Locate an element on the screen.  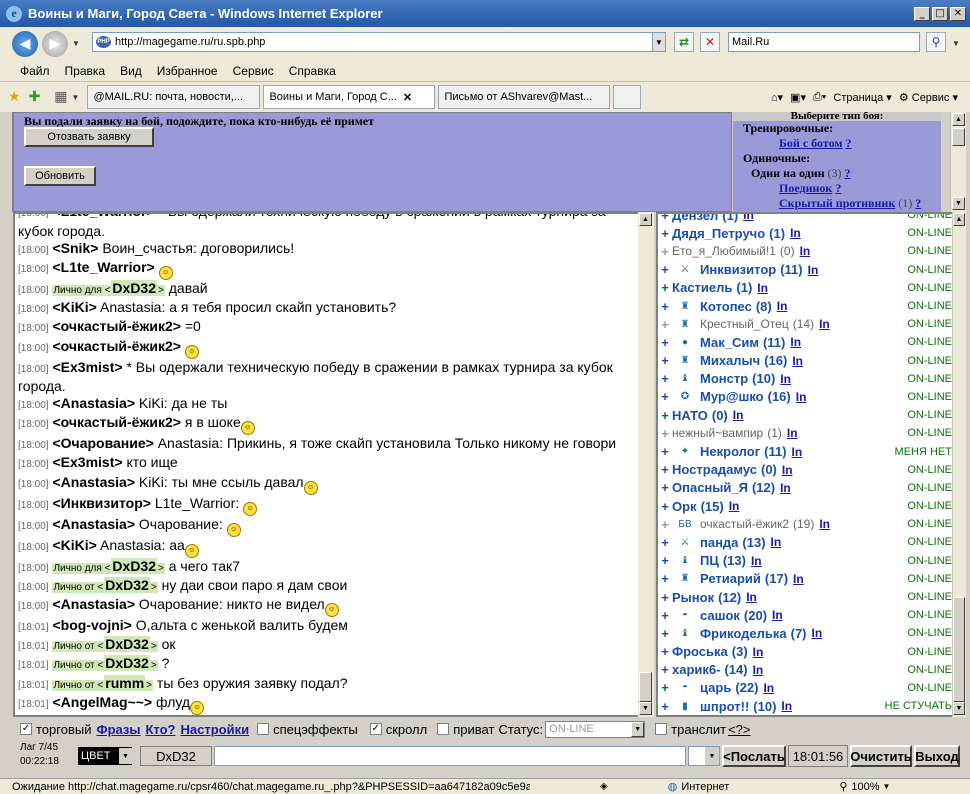
menu-help: Справка is located at coordinates (312, 71).